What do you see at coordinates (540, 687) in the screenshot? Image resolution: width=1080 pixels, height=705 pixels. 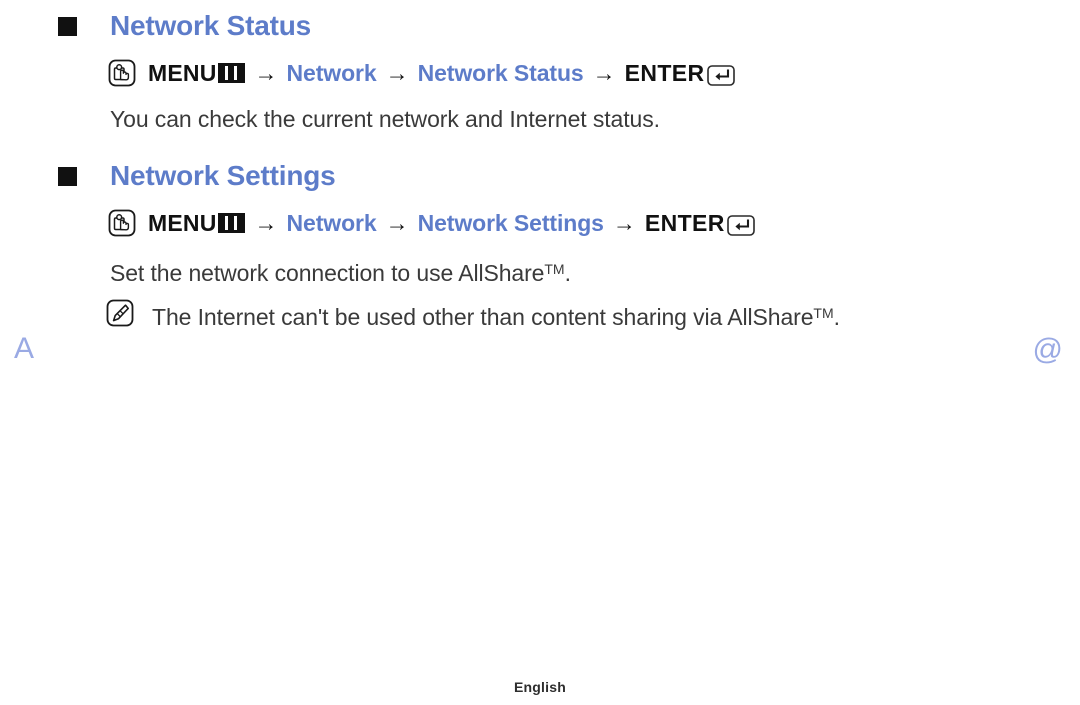 I see `footer-language-label: English` at bounding box center [540, 687].